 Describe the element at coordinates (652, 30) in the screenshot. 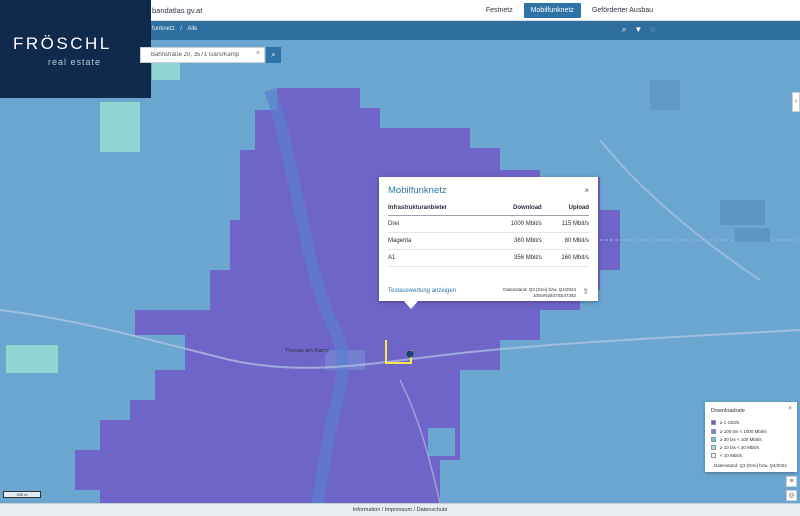

I see `layers-icon: ◌` at that location.